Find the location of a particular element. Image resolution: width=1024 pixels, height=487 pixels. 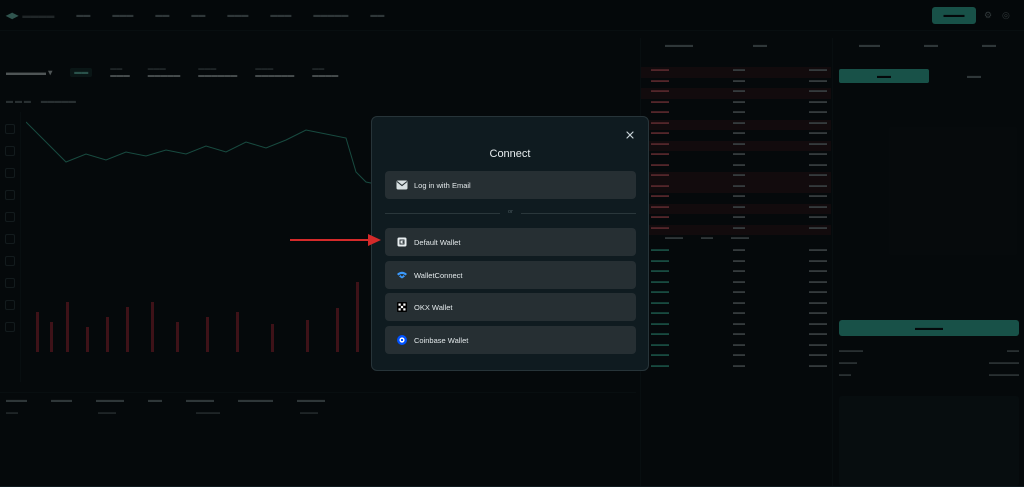

coinbase-icon is located at coordinates (402, 340).